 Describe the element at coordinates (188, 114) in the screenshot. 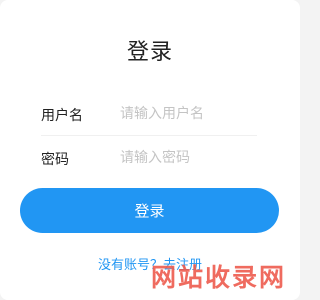

I see `username-input` at that location.